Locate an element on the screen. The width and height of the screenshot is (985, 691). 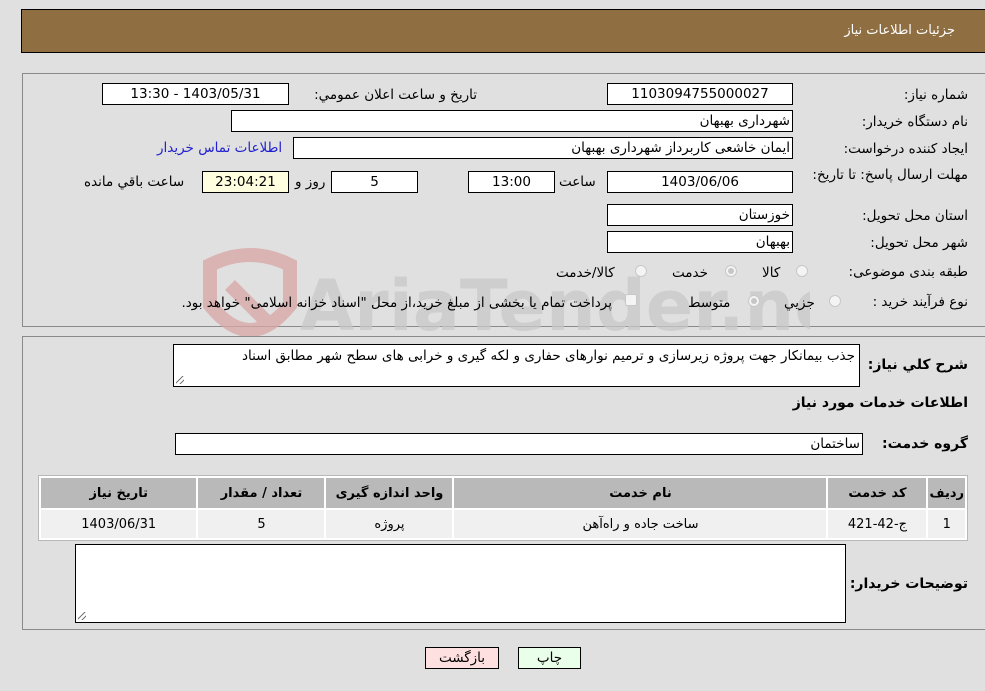
need-number-field: 1103094755000027 is located at coordinates (700, 94).